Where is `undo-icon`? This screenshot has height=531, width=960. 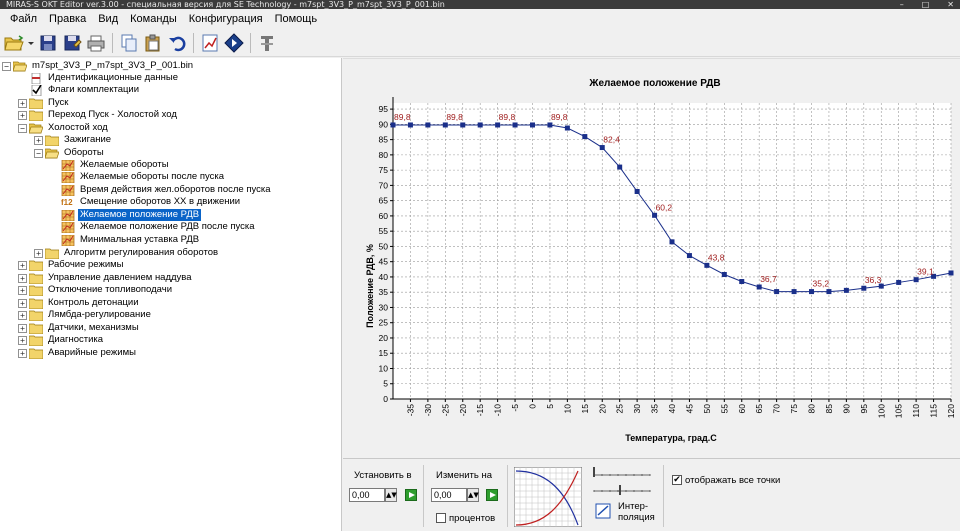
undo-icon is located at coordinates (177, 43).